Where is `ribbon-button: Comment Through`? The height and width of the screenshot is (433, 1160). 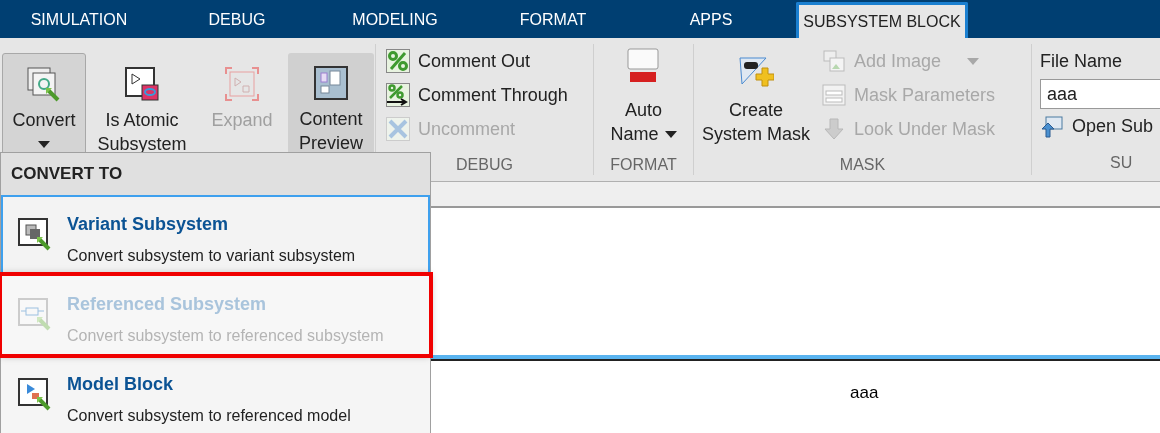
ribbon-button: Comment Through is located at coordinates (489, 95).